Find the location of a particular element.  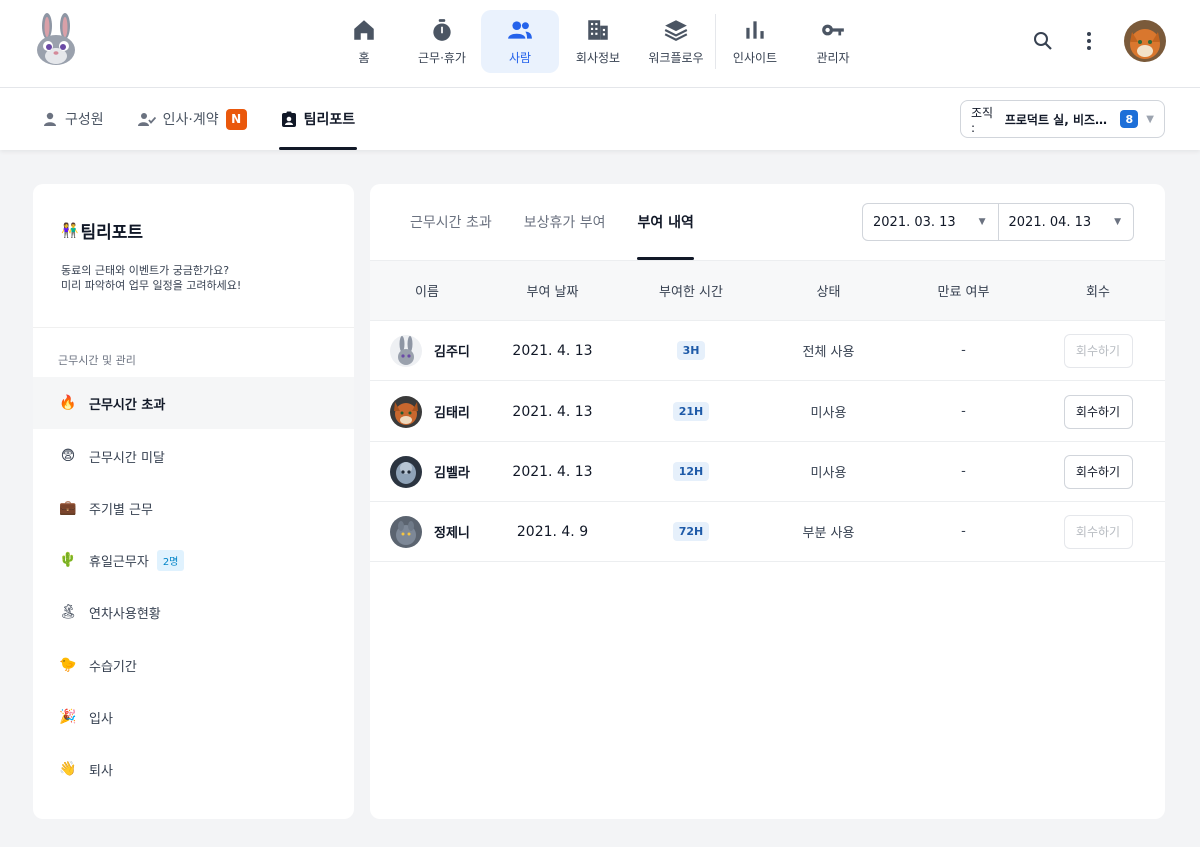

org-count-badge: 8 is located at coordinates (1129, 119).